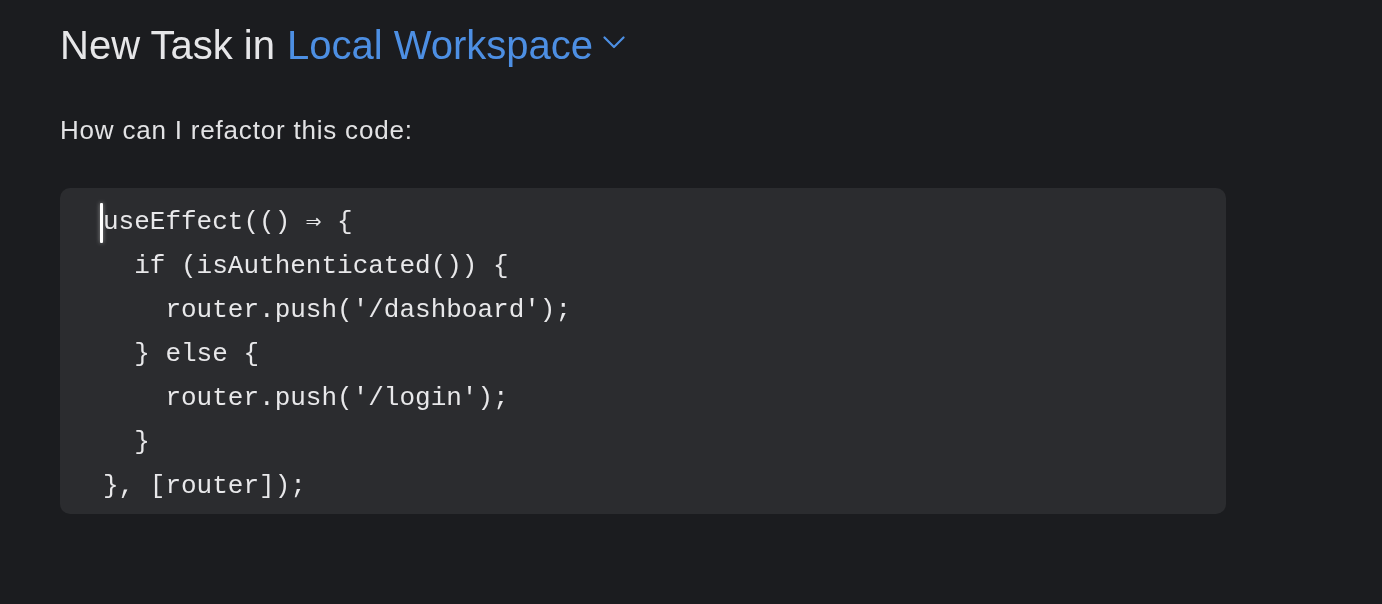 The image size is (1382, 604). What do you see at coordinates (204, 486) in the screenshot?
I see `code-line: }, [router]);` at bounding box center [204, 486].